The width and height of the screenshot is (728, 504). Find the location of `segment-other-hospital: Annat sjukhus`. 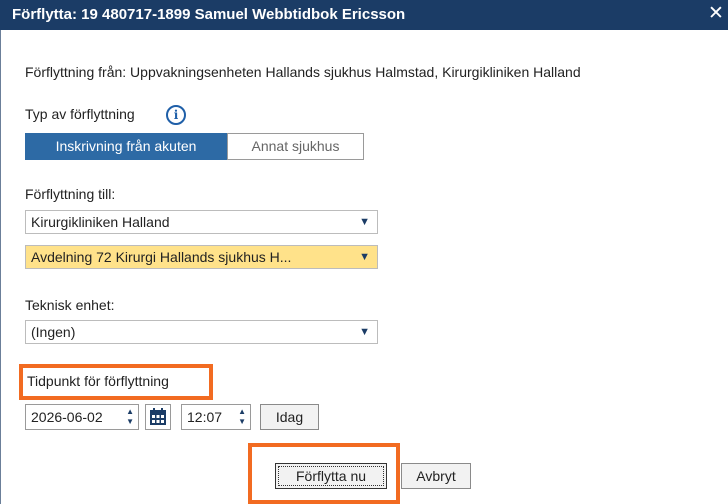

segment-other-hospital: Annat sjukhus is located at coordinates (295, 146).